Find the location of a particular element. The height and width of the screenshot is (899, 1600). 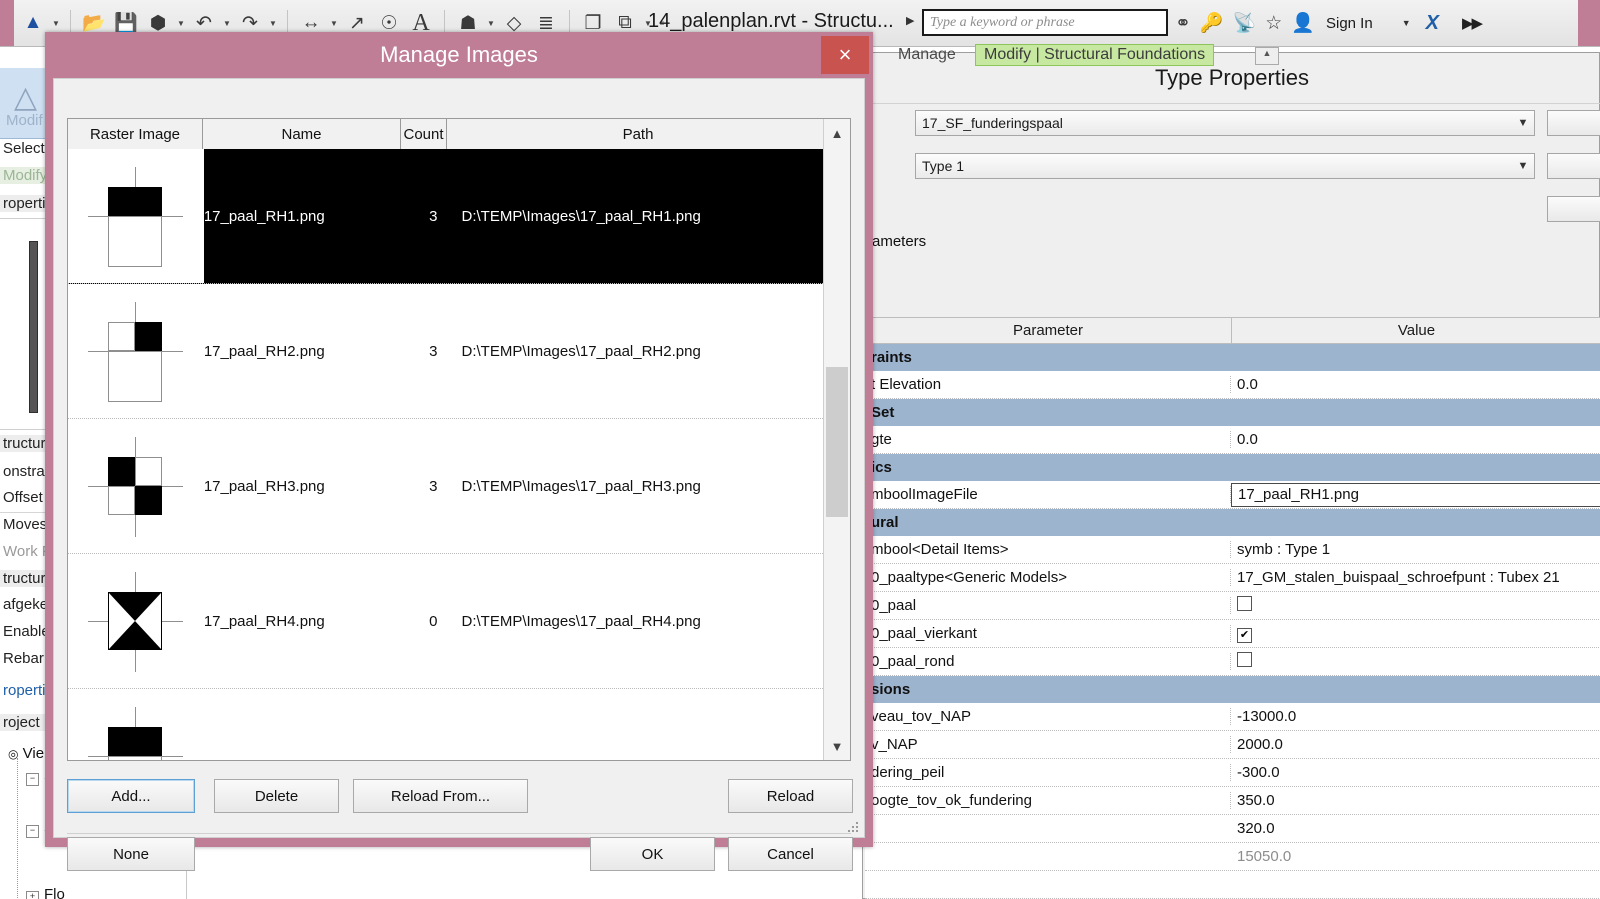

reload-button: Reload is located at coordinates (790, 796).